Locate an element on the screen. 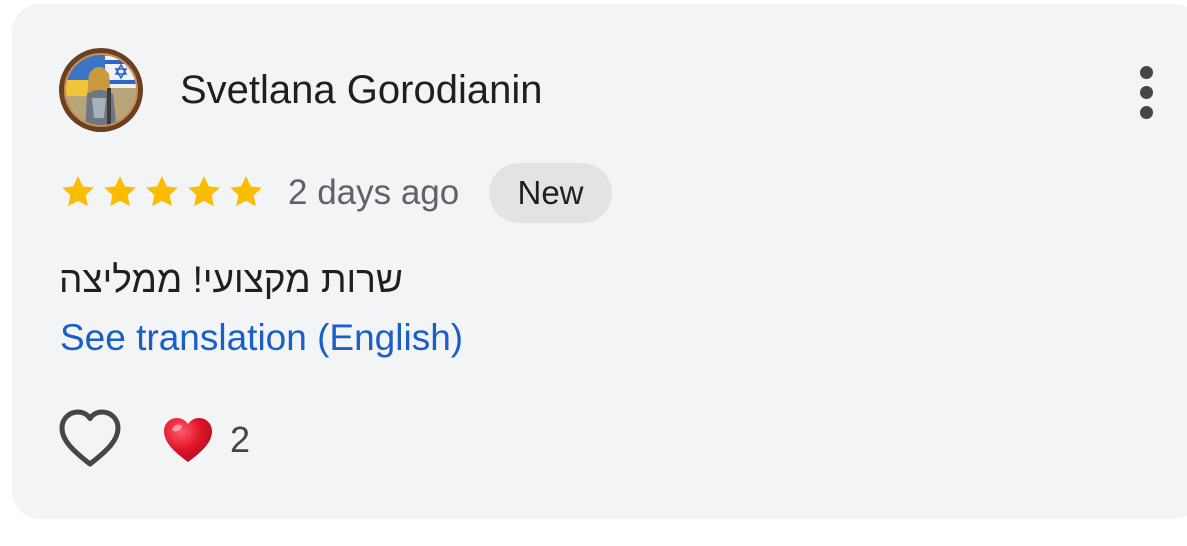 The height and width of the screenshot is (546, 1187). heart-outline-icon is located at coordinates (90, 438).